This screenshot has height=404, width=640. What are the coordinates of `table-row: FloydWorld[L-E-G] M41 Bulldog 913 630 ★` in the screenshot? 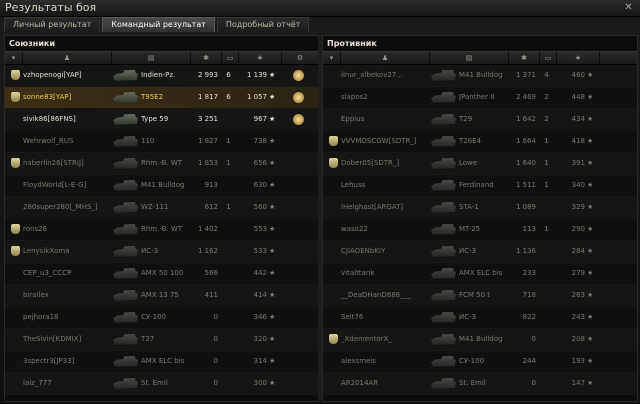 It's located at (161, 186).